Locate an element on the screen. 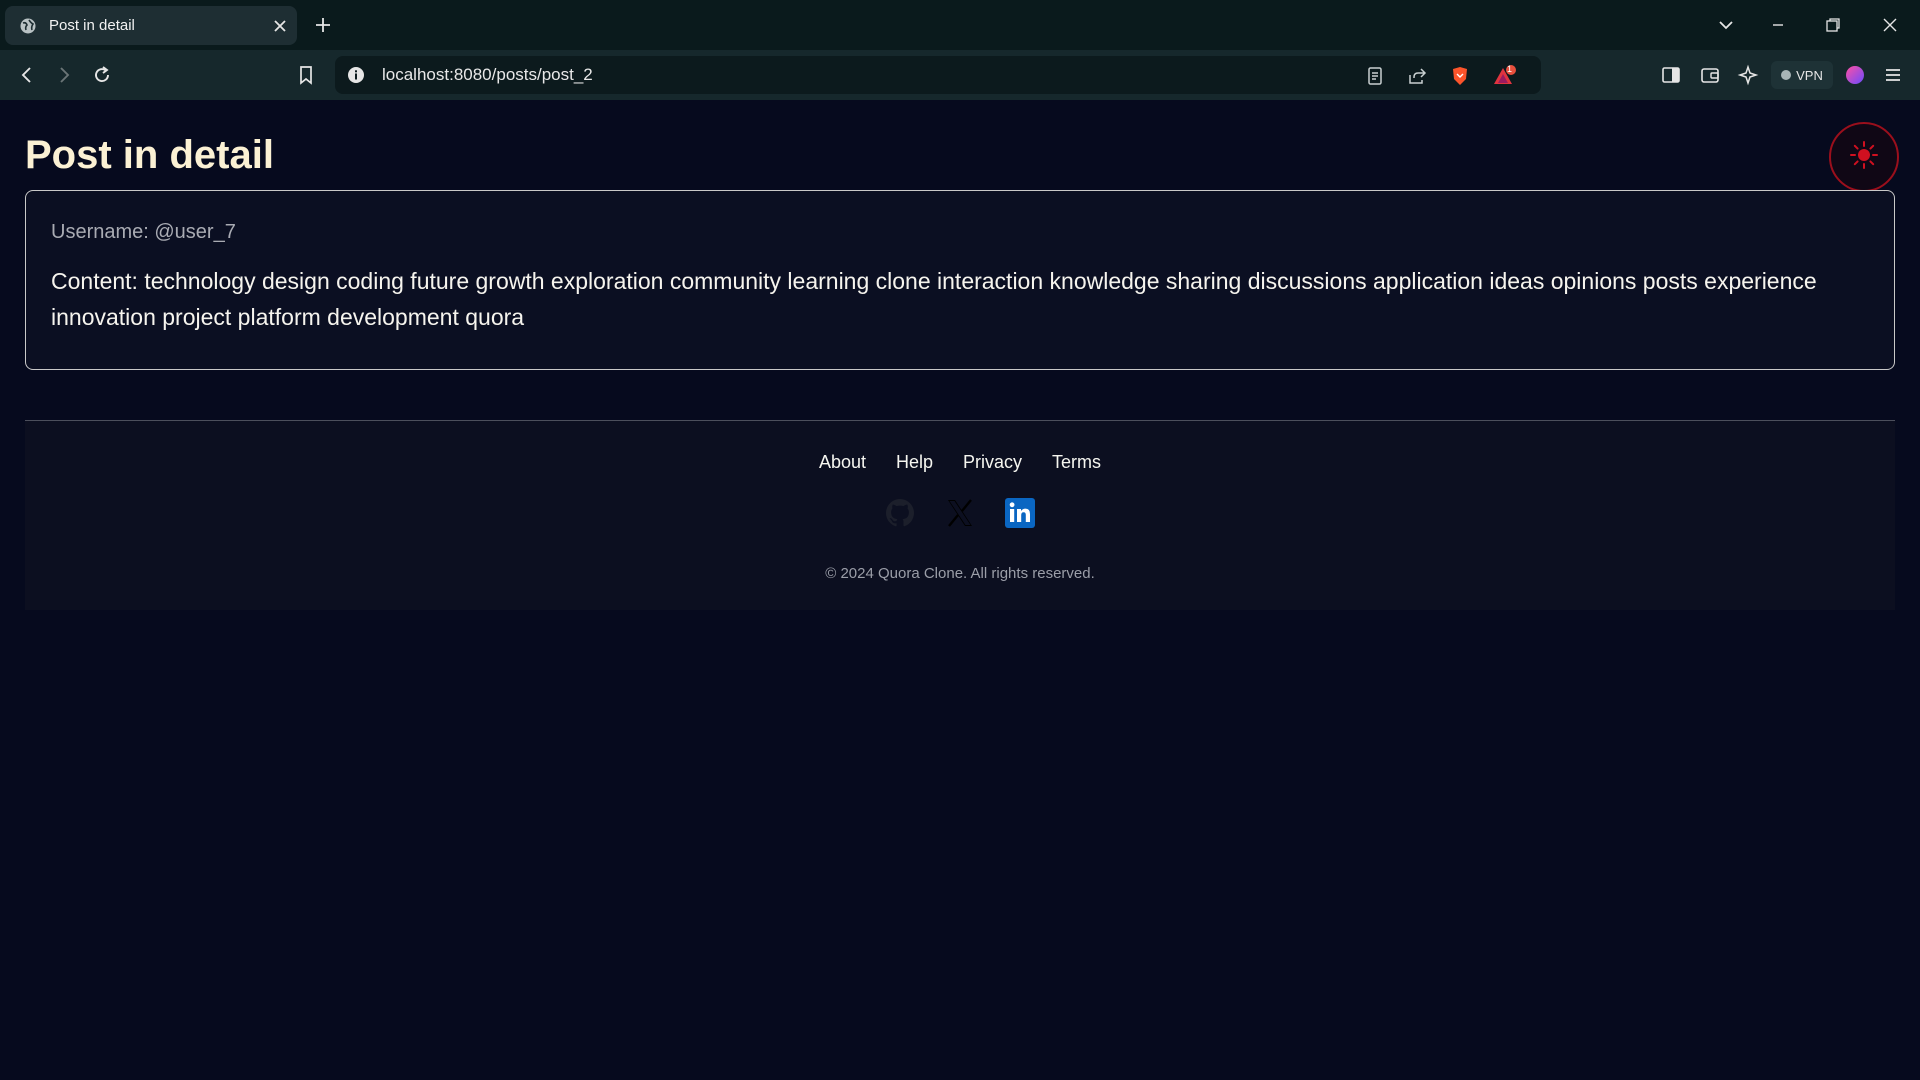 Image resolution: width=1920 pixels, height=1080 pixels. minimize-icon is located at coordinates (1778, 25).